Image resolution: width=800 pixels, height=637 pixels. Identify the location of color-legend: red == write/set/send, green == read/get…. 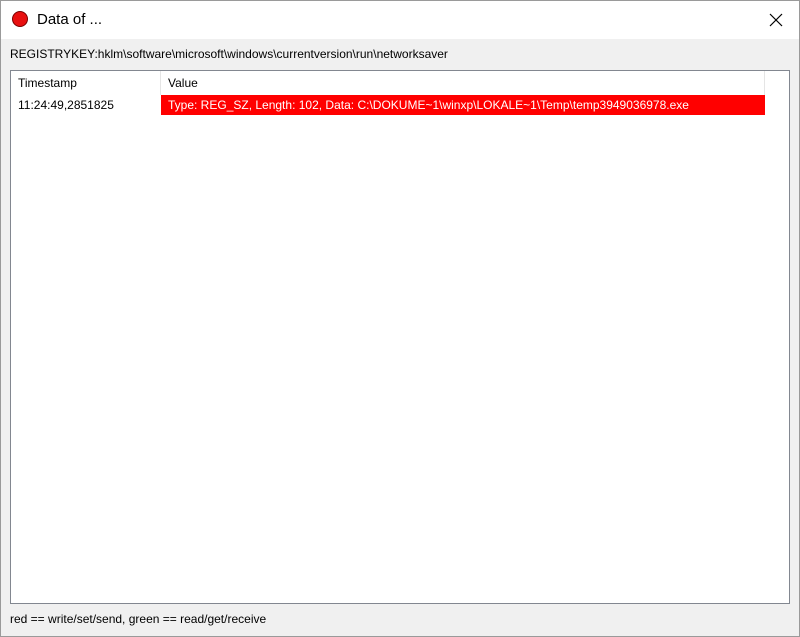
(138, 619).